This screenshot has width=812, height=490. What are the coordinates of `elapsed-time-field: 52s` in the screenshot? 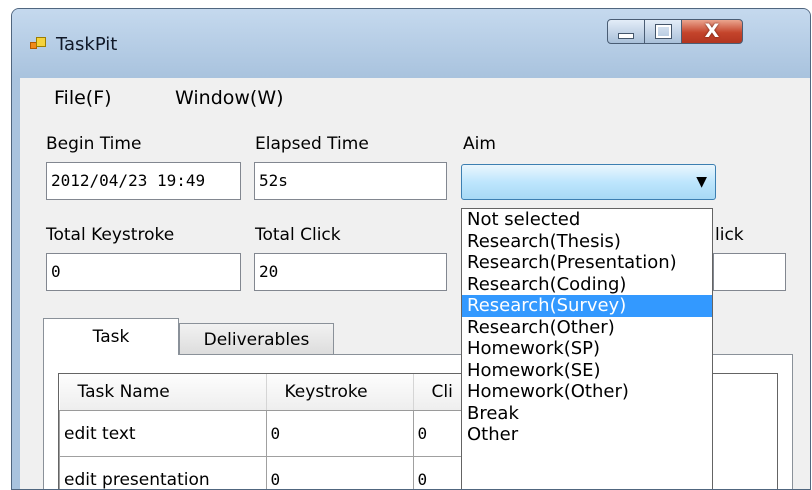 It's located at (350, 181).